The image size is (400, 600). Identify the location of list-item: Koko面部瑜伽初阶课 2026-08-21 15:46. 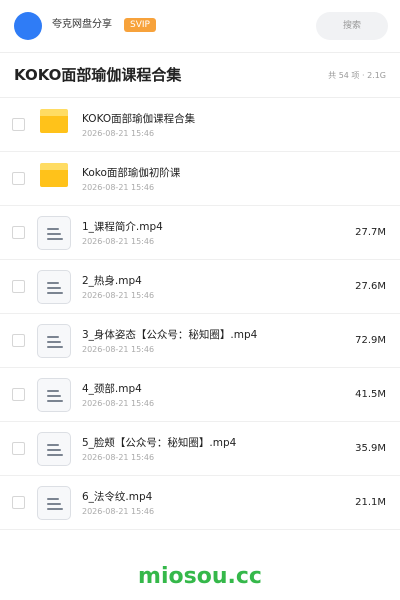
(200, 179).